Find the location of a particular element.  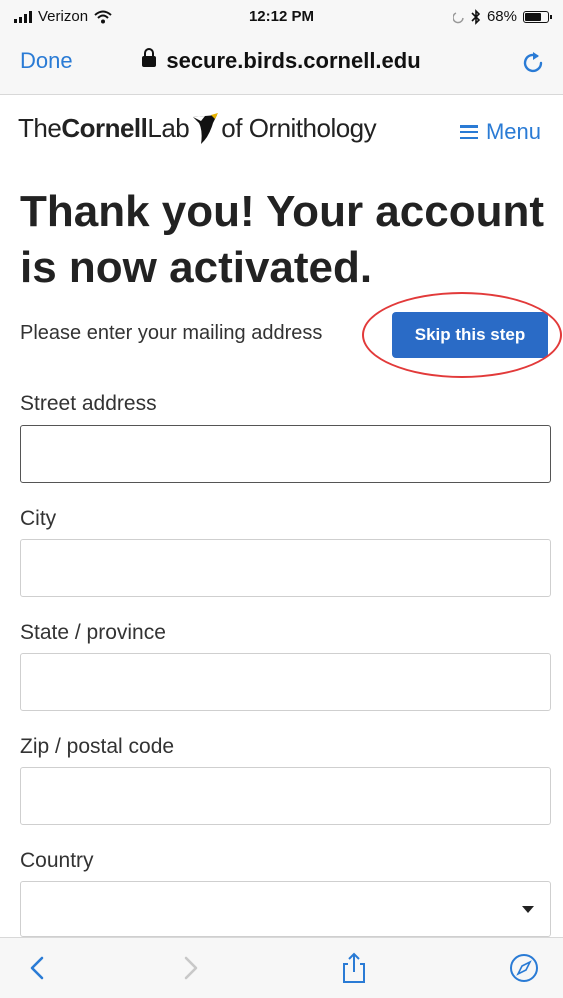

back-icon is located at coordinates (38, 968).